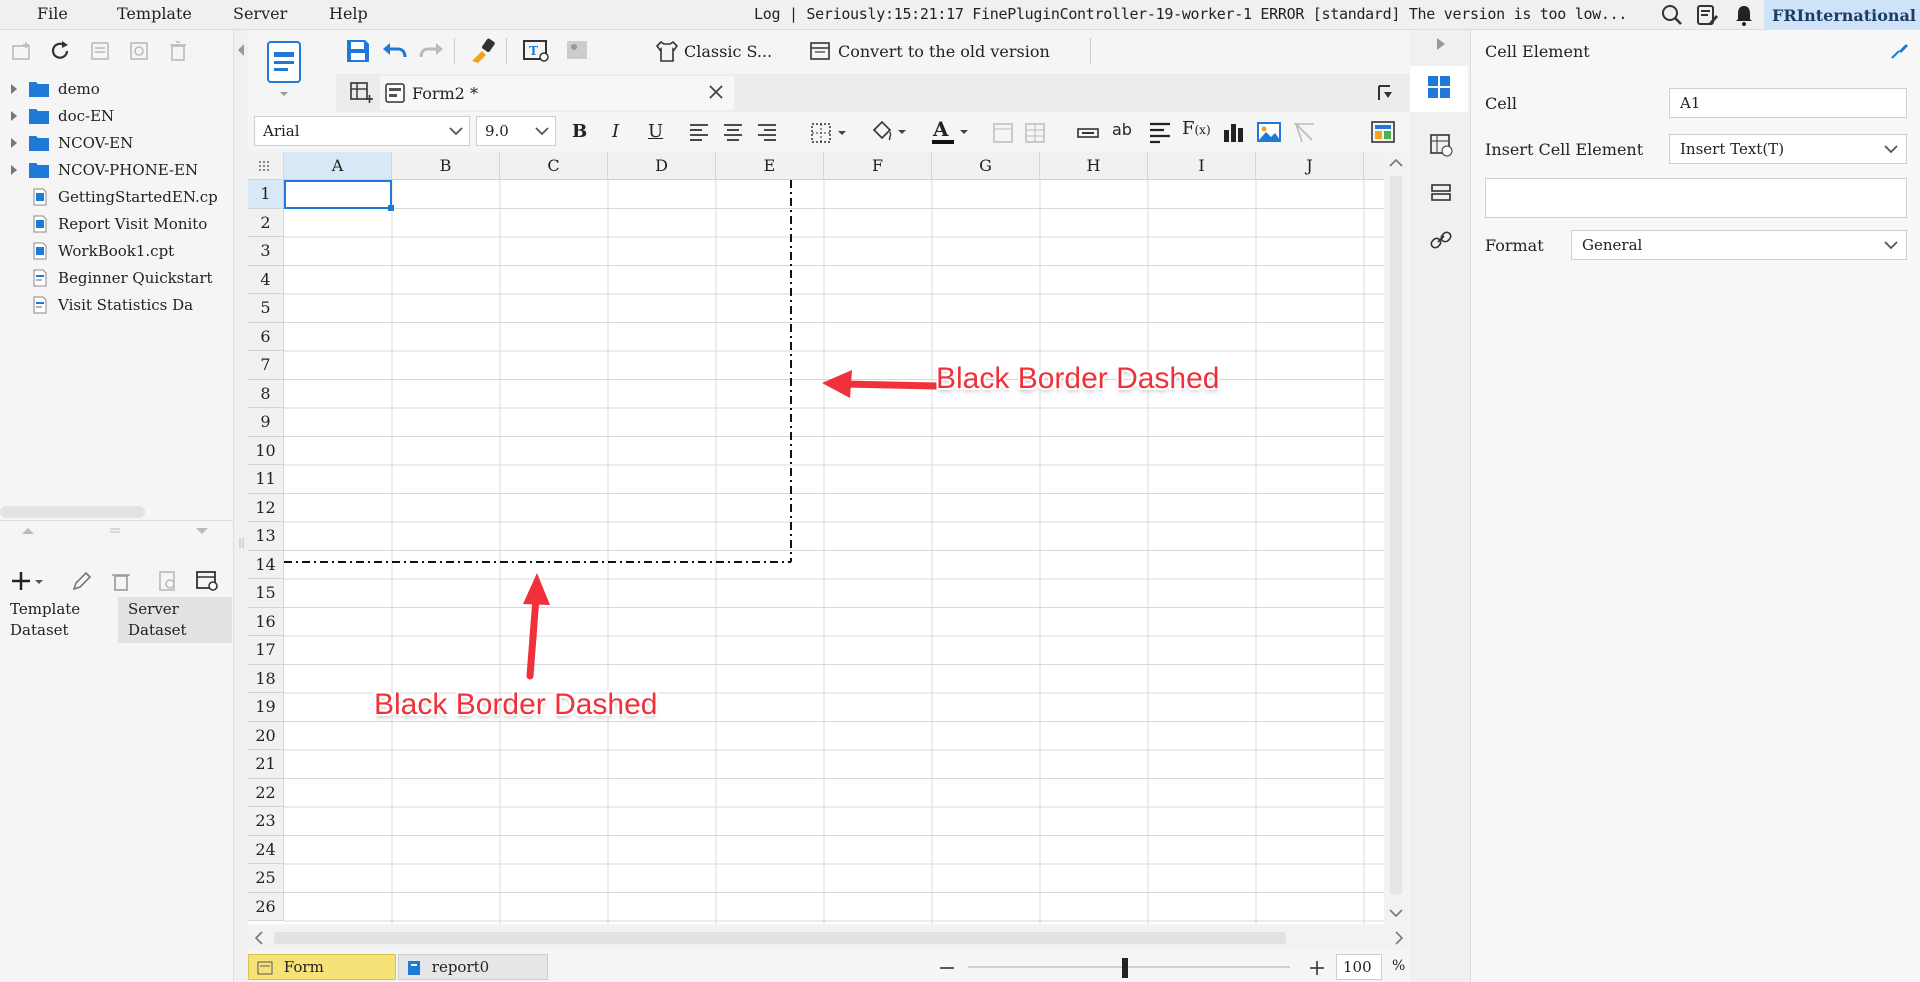 The height and width of the screenshot is (982, 1920). What do you see at coordinates (536, 626) in the screenshot?
I see `annotation-arrow-up` at bounding box center [536, 626].